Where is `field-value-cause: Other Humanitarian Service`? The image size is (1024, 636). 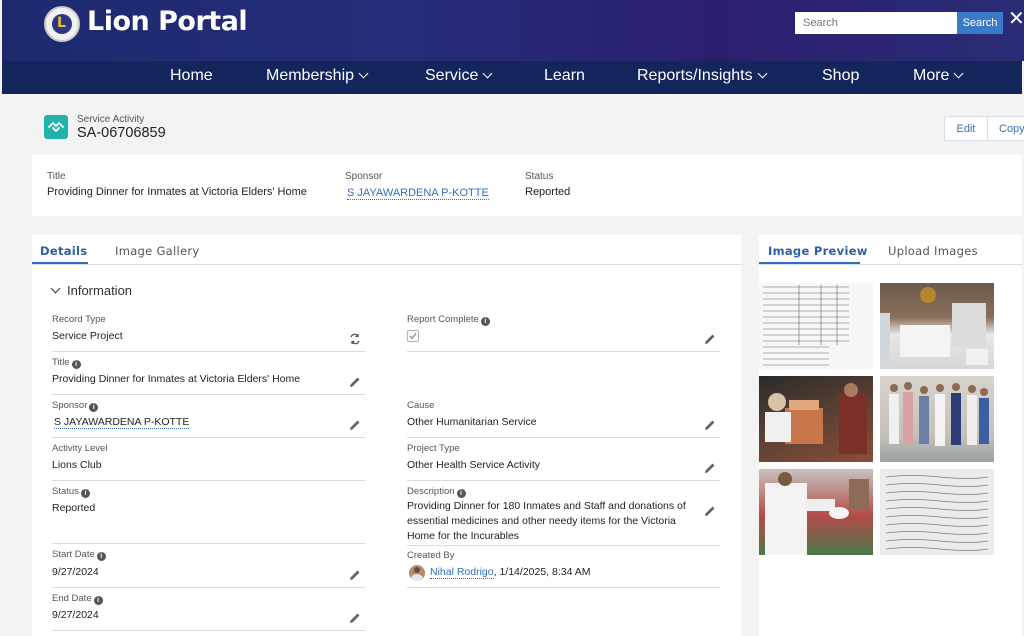 field-value-cause: Other Humanitarian Service is located at coordinates (472, 422).